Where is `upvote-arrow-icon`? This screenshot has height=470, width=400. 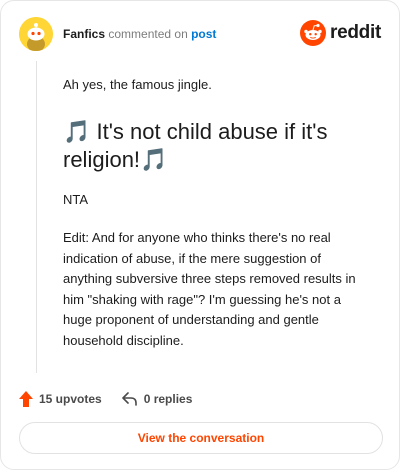 upvote-arrow-icon is located at coordinates (26, 399).